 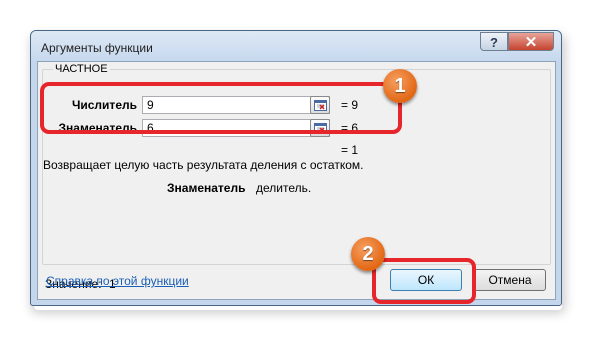 I want to click on arg-help-name: Знаменатель, so click(x=206, y=188).